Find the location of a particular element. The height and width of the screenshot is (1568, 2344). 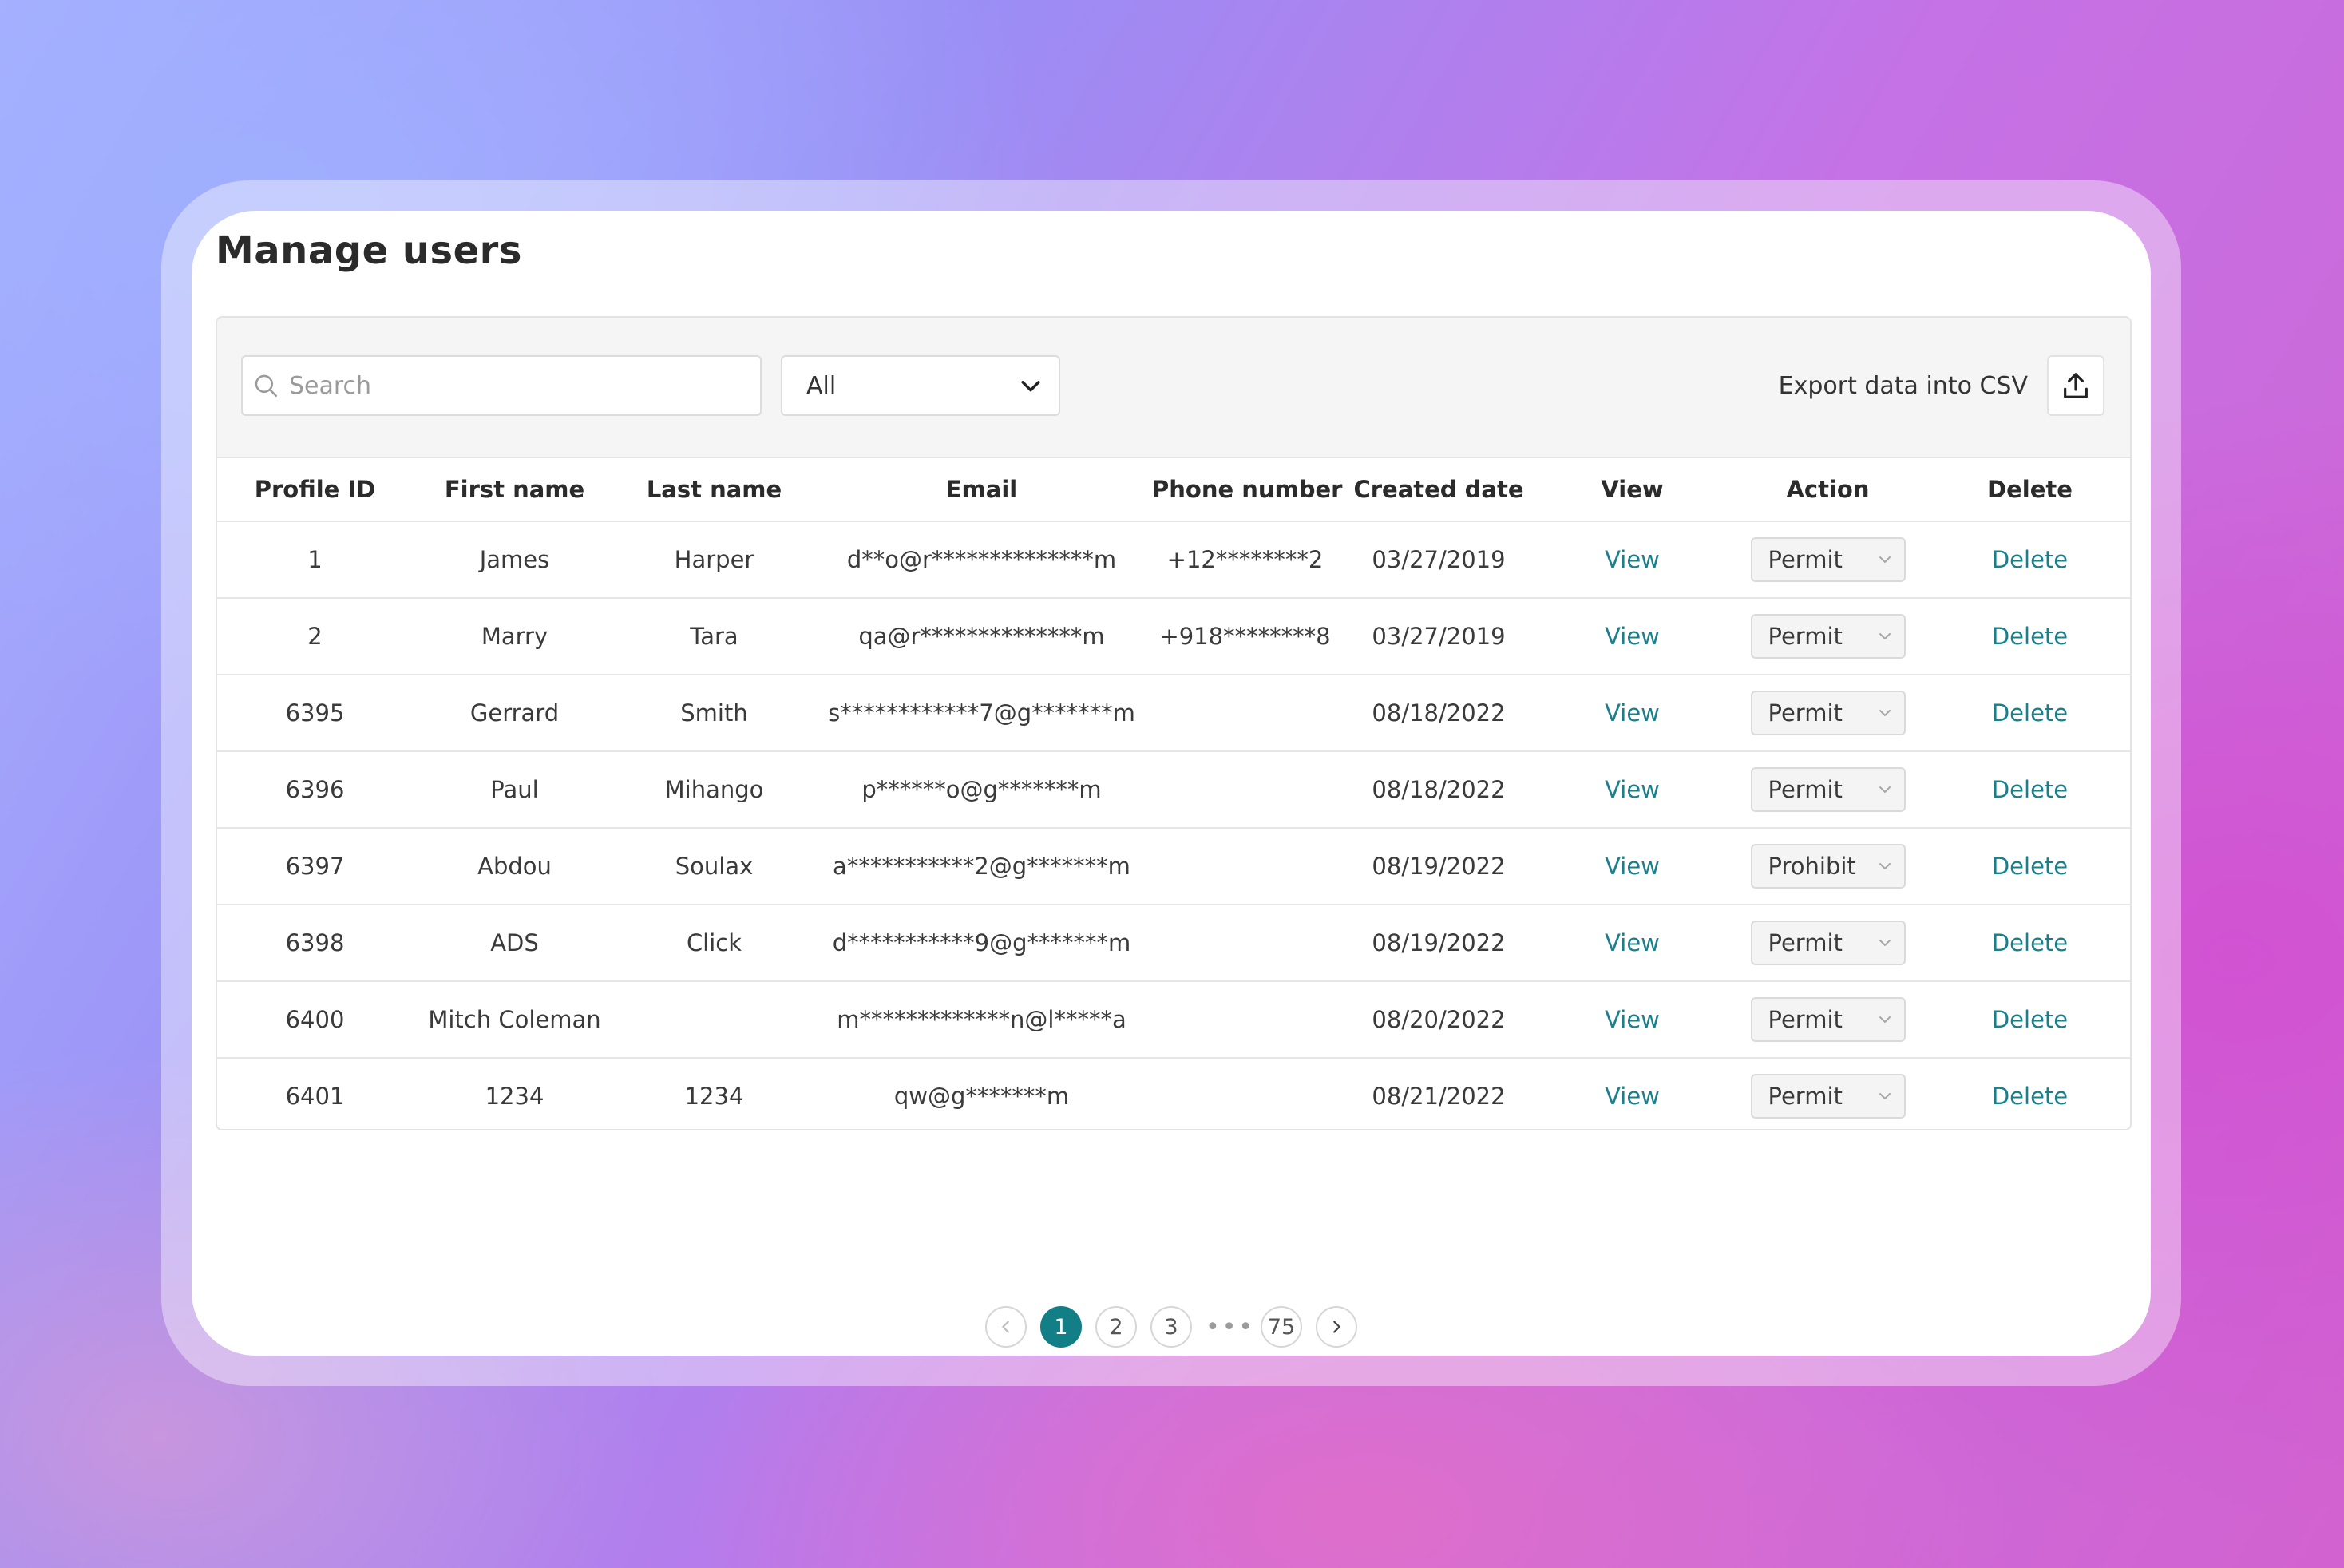

search-input is located at coordinates (512, 386).